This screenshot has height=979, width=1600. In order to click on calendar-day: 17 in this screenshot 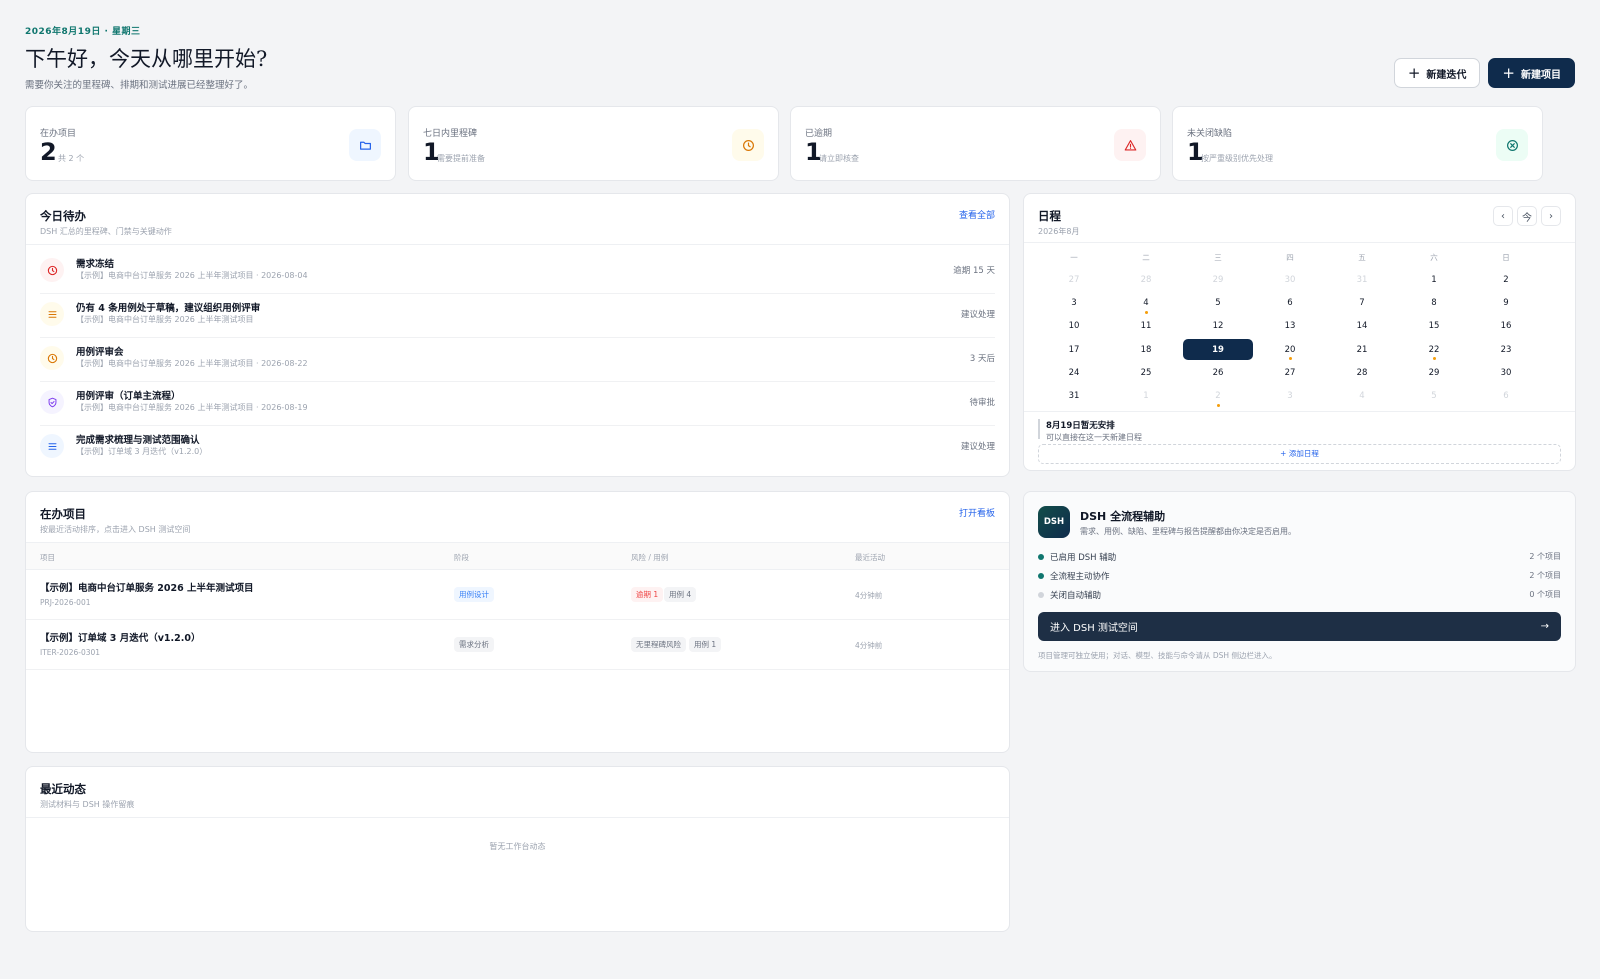, I will do `click(1074, 349)`.